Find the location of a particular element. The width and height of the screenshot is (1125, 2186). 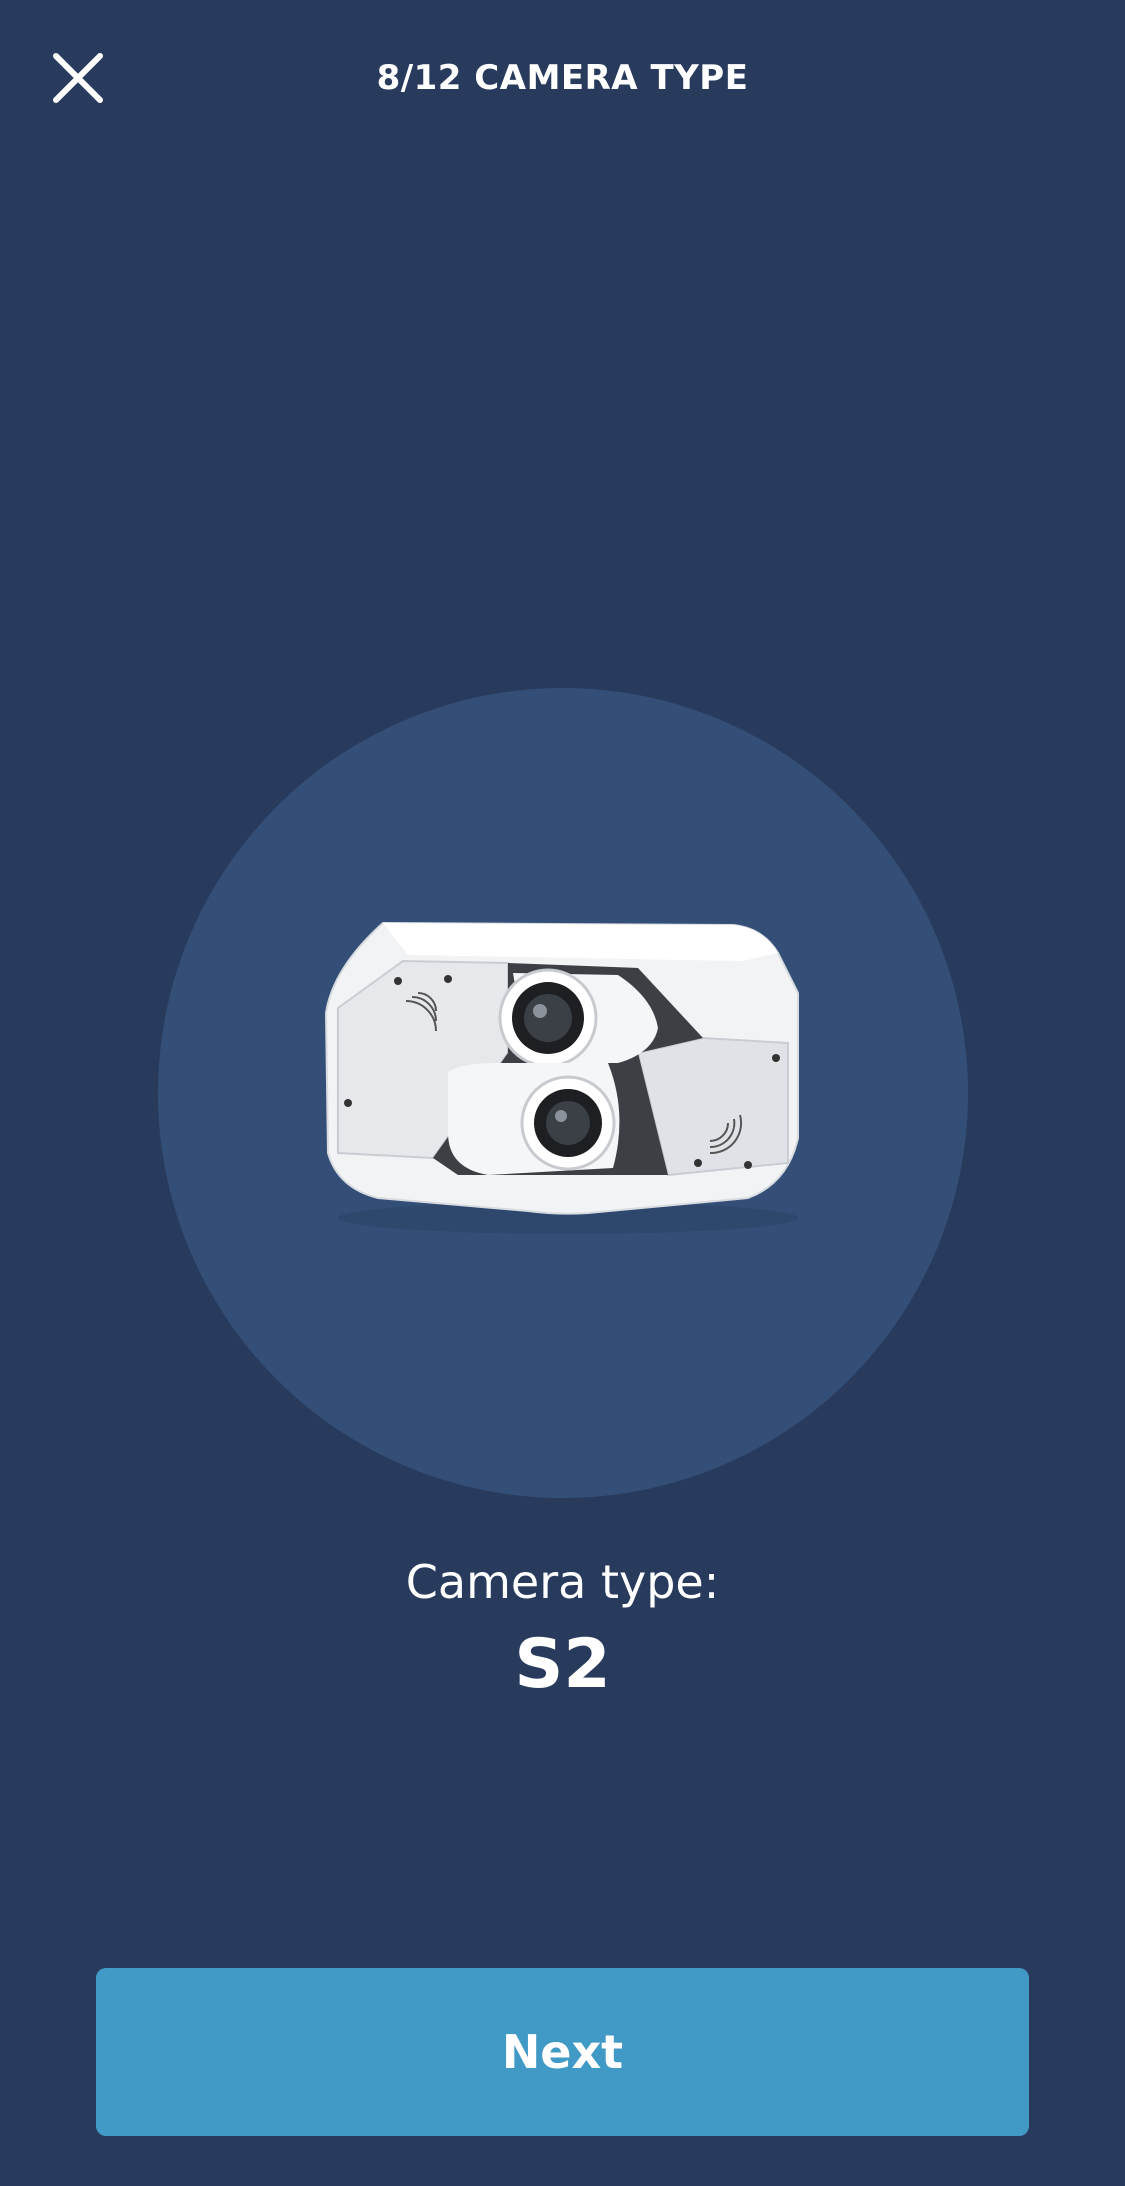

top-bar: 8/12 CAMERA TYPE is located at coordinates (562, 80).